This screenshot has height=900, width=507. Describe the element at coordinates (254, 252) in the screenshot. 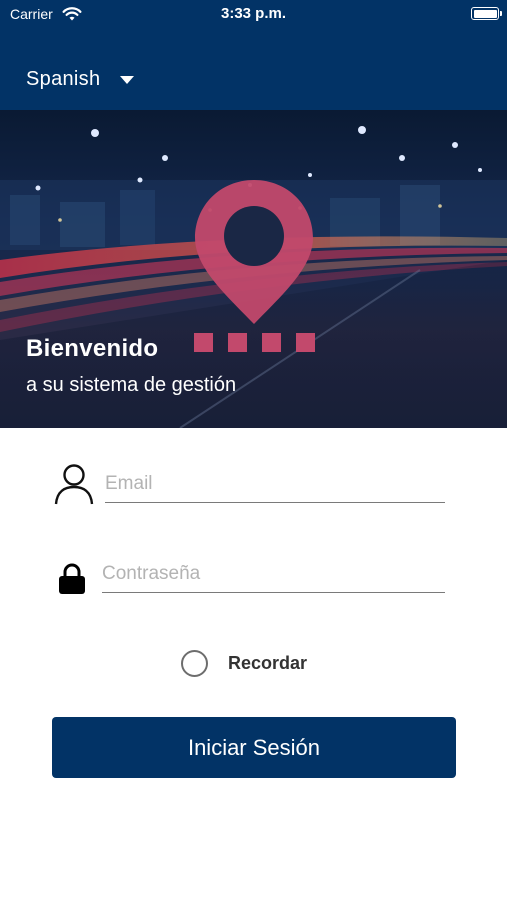

I see `location-pin-icon` at that location.